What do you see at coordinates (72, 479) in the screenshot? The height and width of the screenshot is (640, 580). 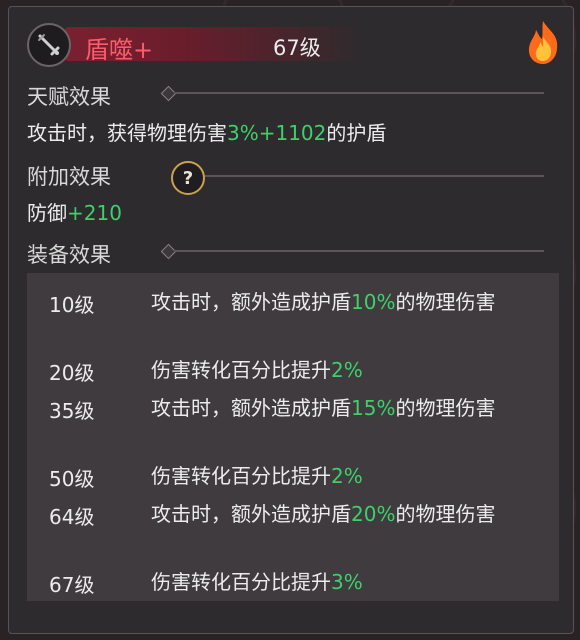 I see `effect-level: 50级` at bounding box center [72, 479].